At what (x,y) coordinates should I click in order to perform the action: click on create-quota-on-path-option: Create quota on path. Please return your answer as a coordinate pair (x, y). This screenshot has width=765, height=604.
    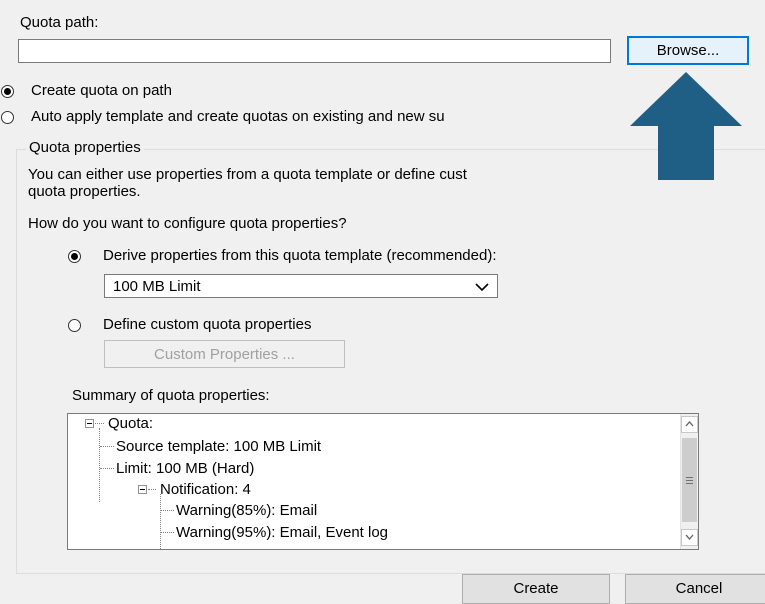
    Looking at the image, I should click on (150, 92).